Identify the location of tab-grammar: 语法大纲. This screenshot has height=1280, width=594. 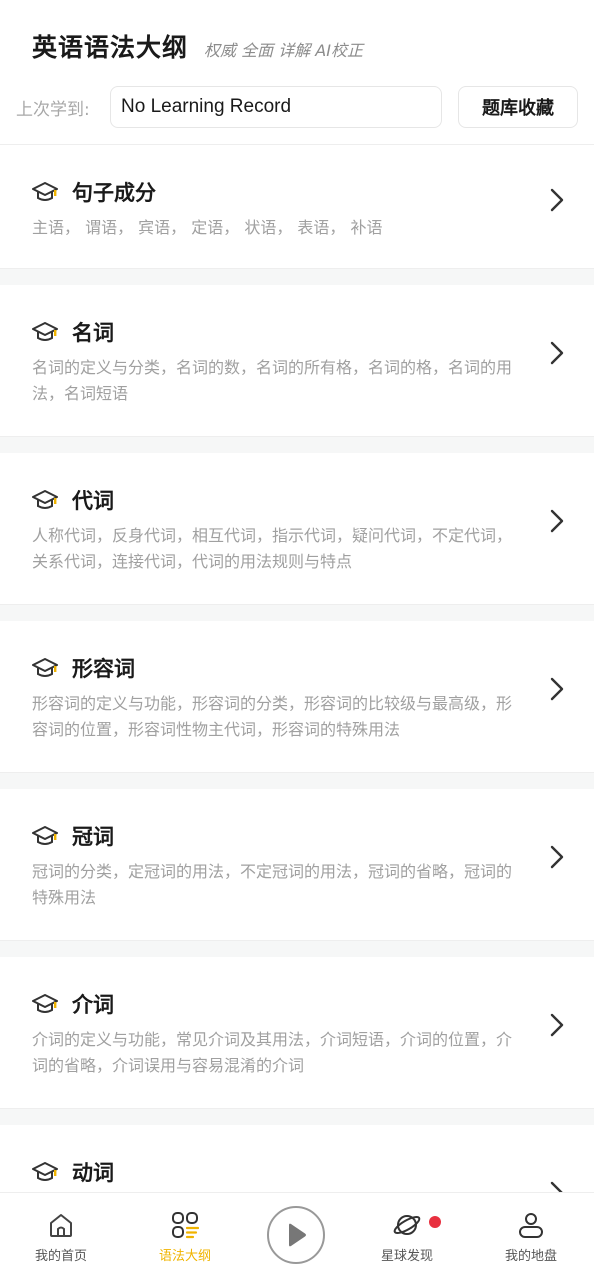
(185, 1236).